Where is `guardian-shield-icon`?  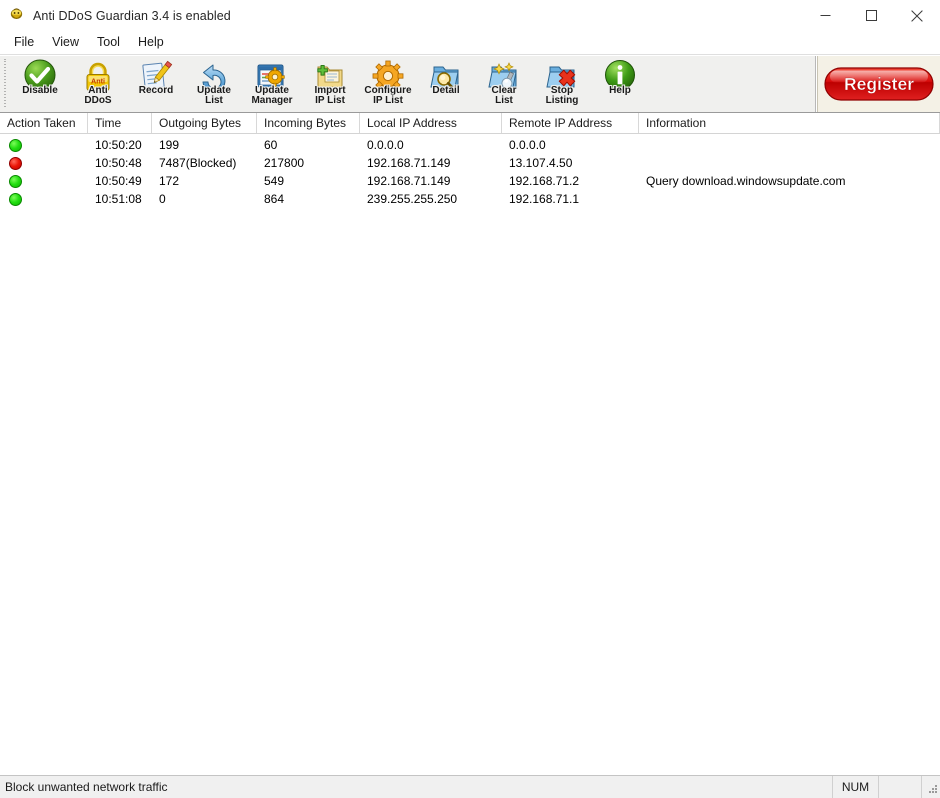
guardian-shield-icon is located at coordinates (16, 14).